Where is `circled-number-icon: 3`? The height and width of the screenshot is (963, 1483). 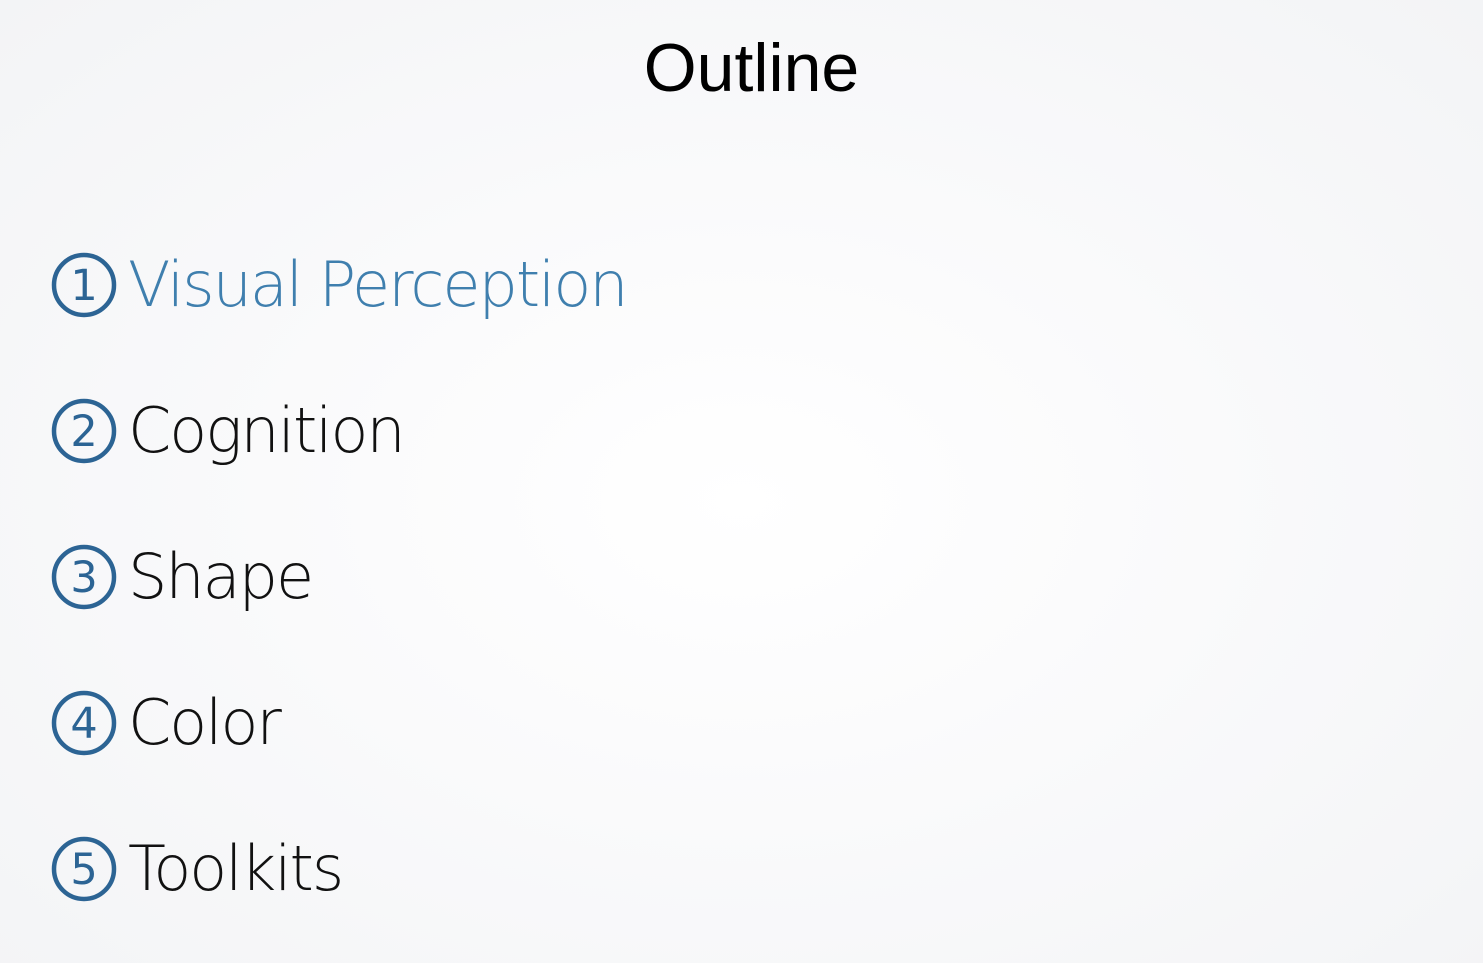
circled-number-icon: 3 is located at coordinates (84, 577).